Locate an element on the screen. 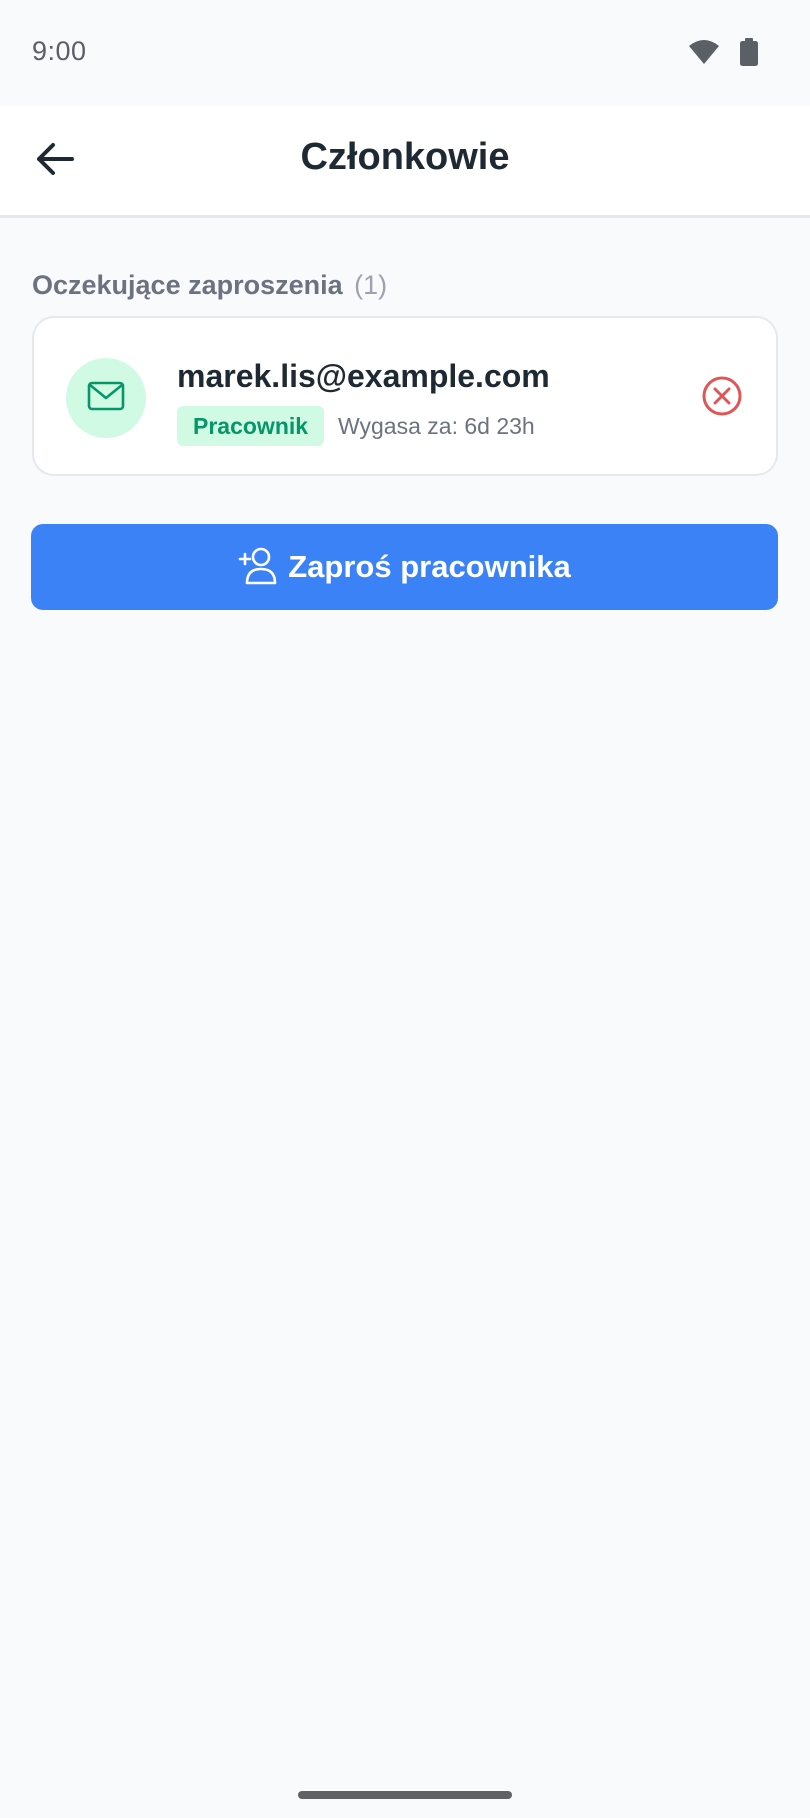 The image size is (810, 1818). mail-avatar is located at coordinates (106, 398).